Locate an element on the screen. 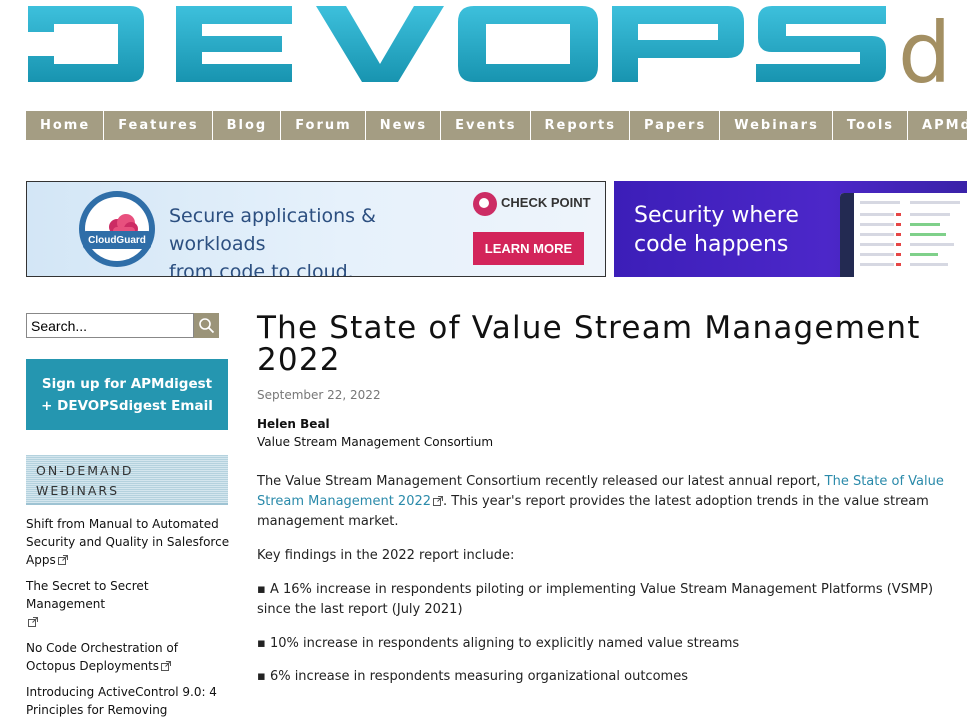 Image resolution: width=967 pixels, height=727 pixels. security-banner-ad: Security where code happens is located at coordinates (790, 229).